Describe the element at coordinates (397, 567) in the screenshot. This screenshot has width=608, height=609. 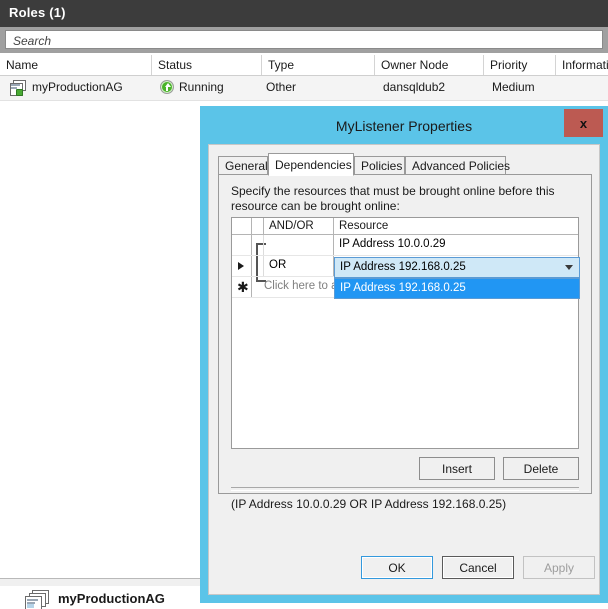
I see `ok-button: OK` at that location.